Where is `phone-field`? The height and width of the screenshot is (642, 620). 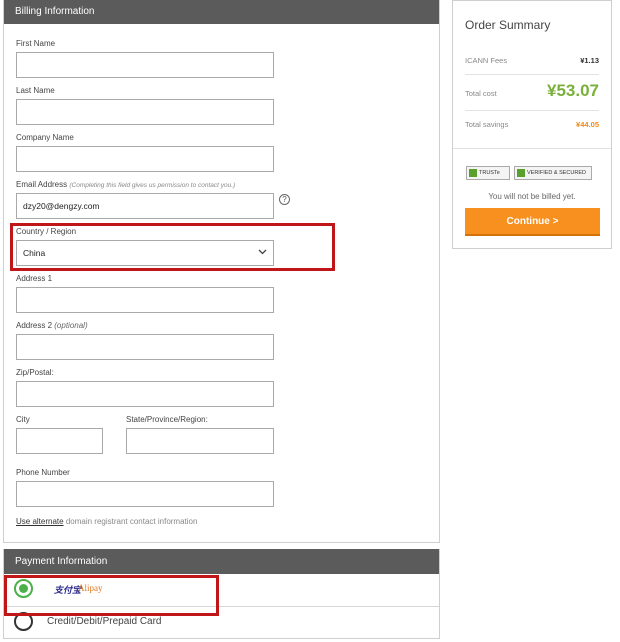 phone-field is located at coordinates (145, 494).